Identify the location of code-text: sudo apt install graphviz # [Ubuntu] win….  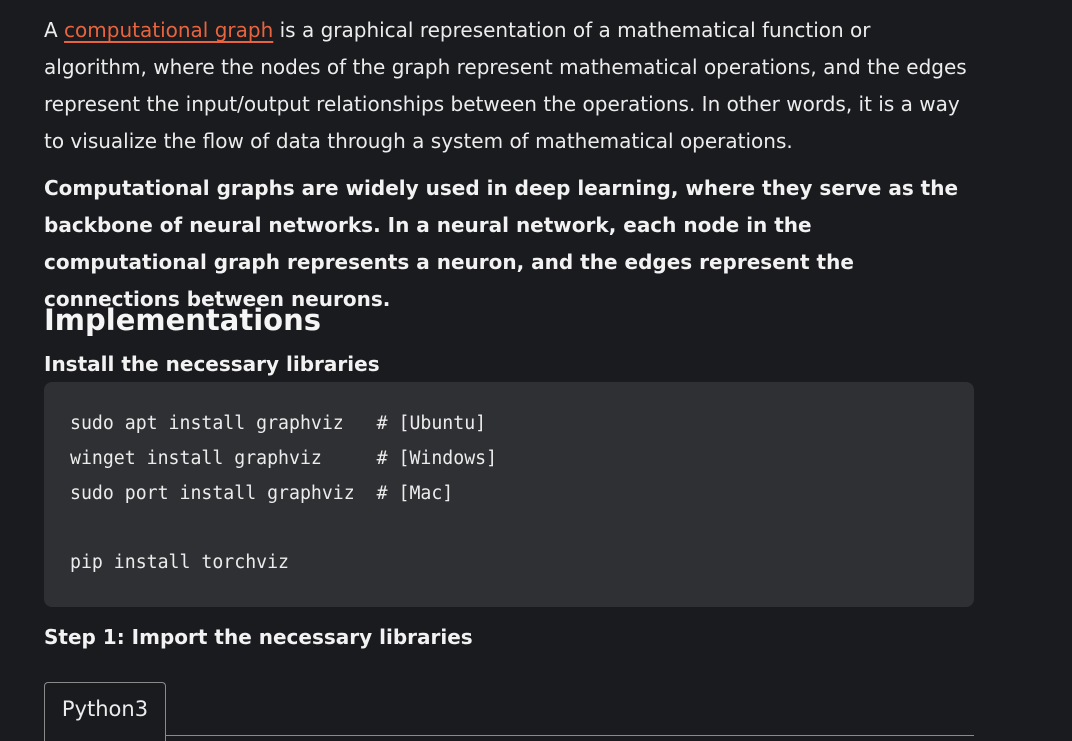
(283, 494).